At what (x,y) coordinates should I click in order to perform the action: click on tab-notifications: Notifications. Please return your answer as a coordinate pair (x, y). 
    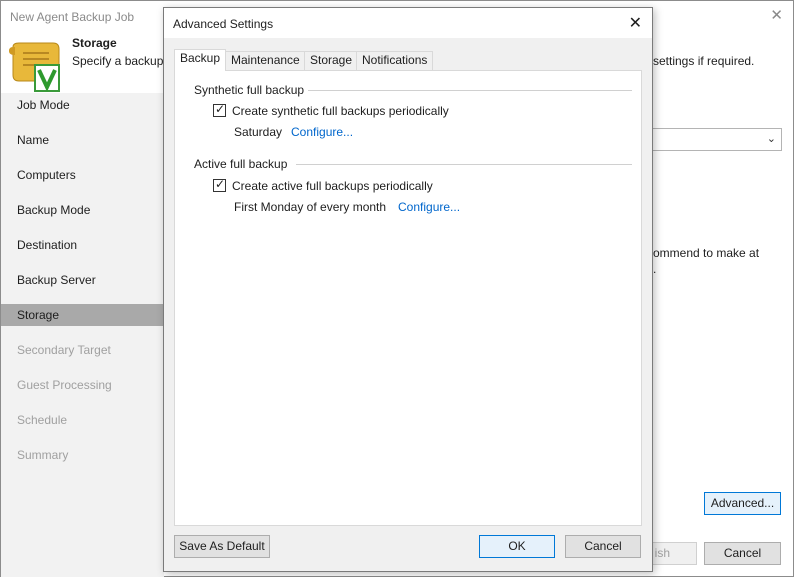
    Looking at the image, I should click on (395, 60).